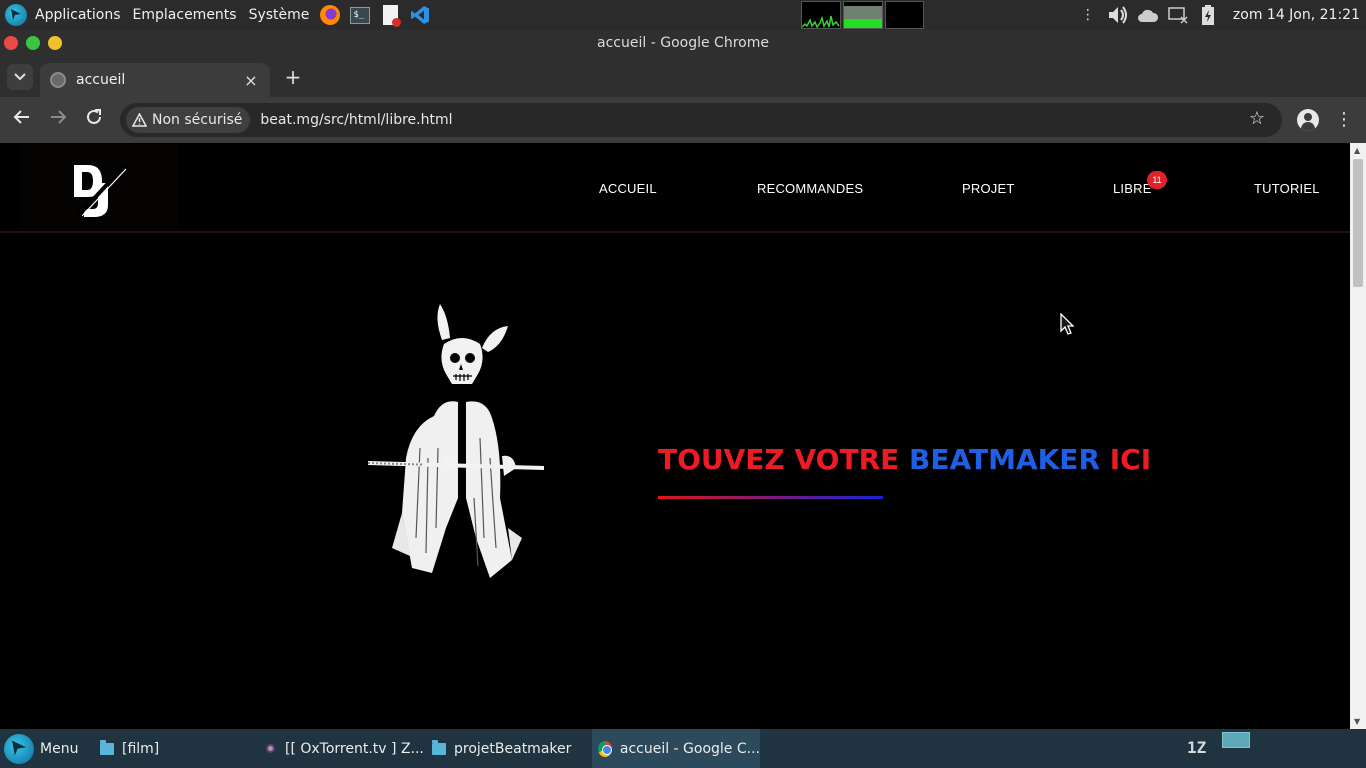 The image size is (1366, 768). I want to click on terminal-icon: $_, so click(360, 15).